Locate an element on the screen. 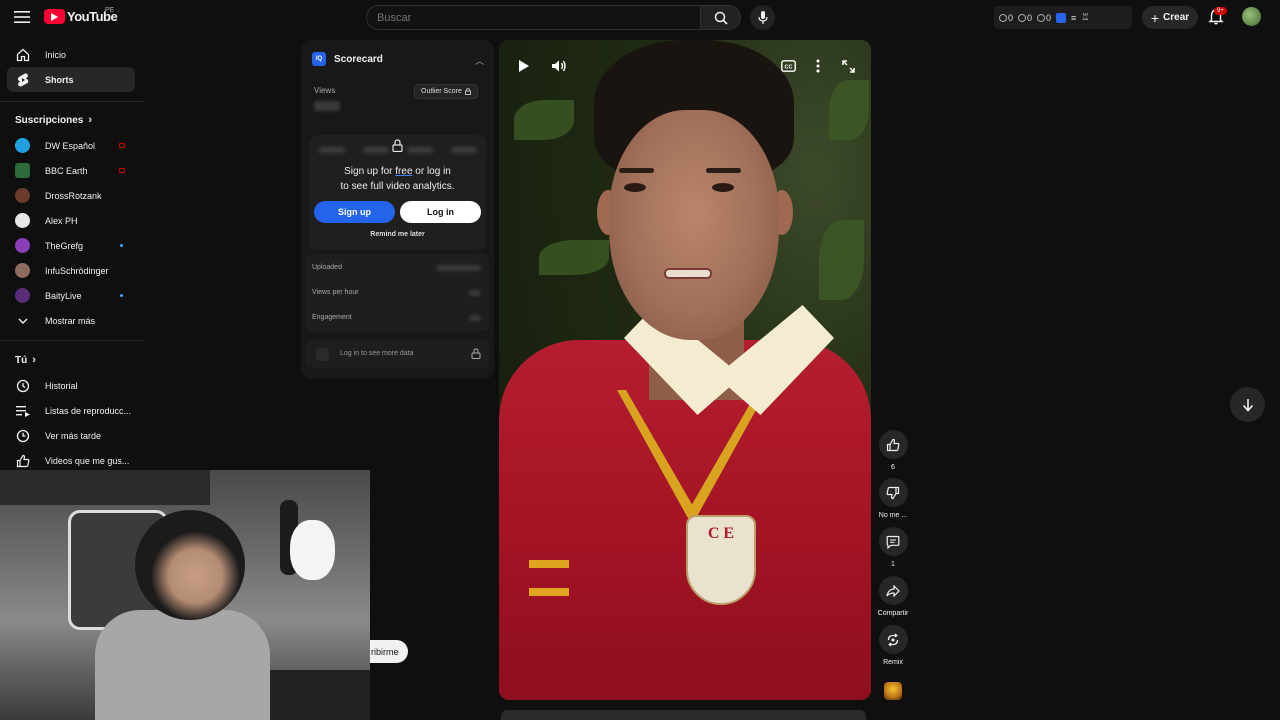  next-video-preview is located at coordinates (683, 715).